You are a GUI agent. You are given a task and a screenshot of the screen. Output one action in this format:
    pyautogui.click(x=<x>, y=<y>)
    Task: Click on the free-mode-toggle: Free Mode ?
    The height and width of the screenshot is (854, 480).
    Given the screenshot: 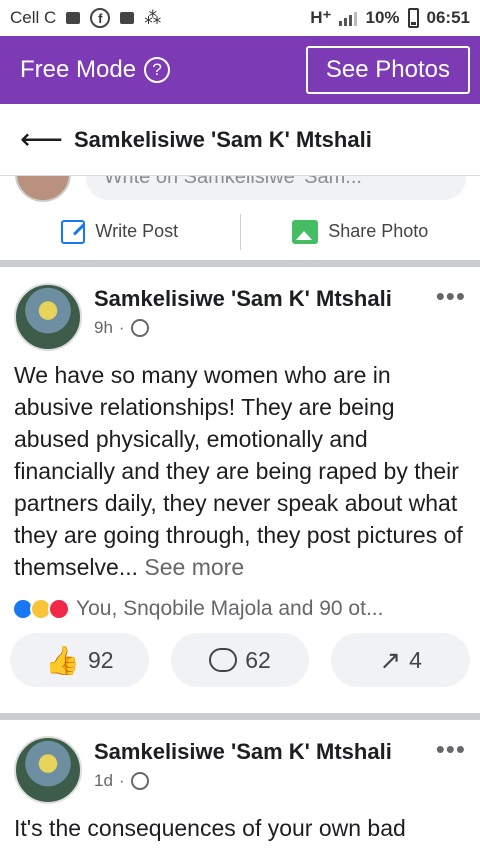 What is the action you would take?
    pyautogui.click(x=95, y=70)
    